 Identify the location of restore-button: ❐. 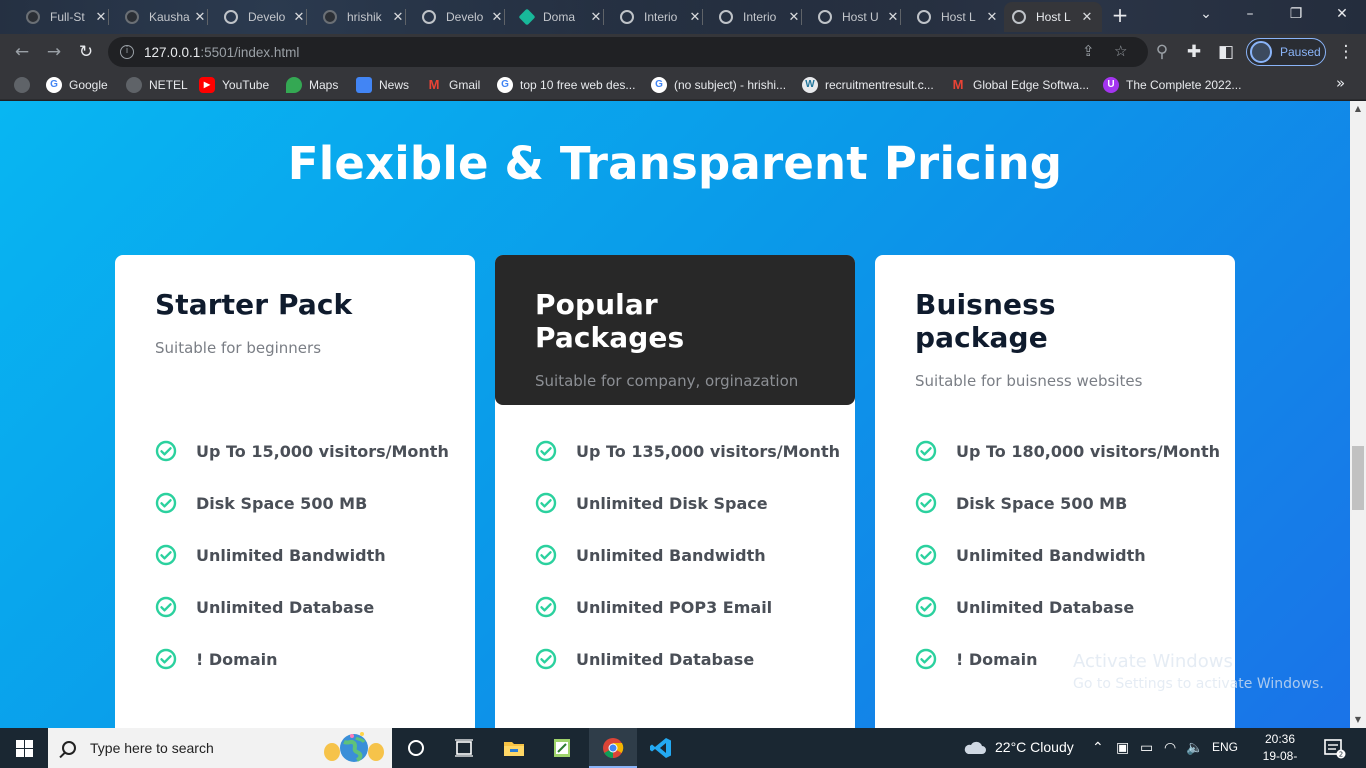
(1296, 14).